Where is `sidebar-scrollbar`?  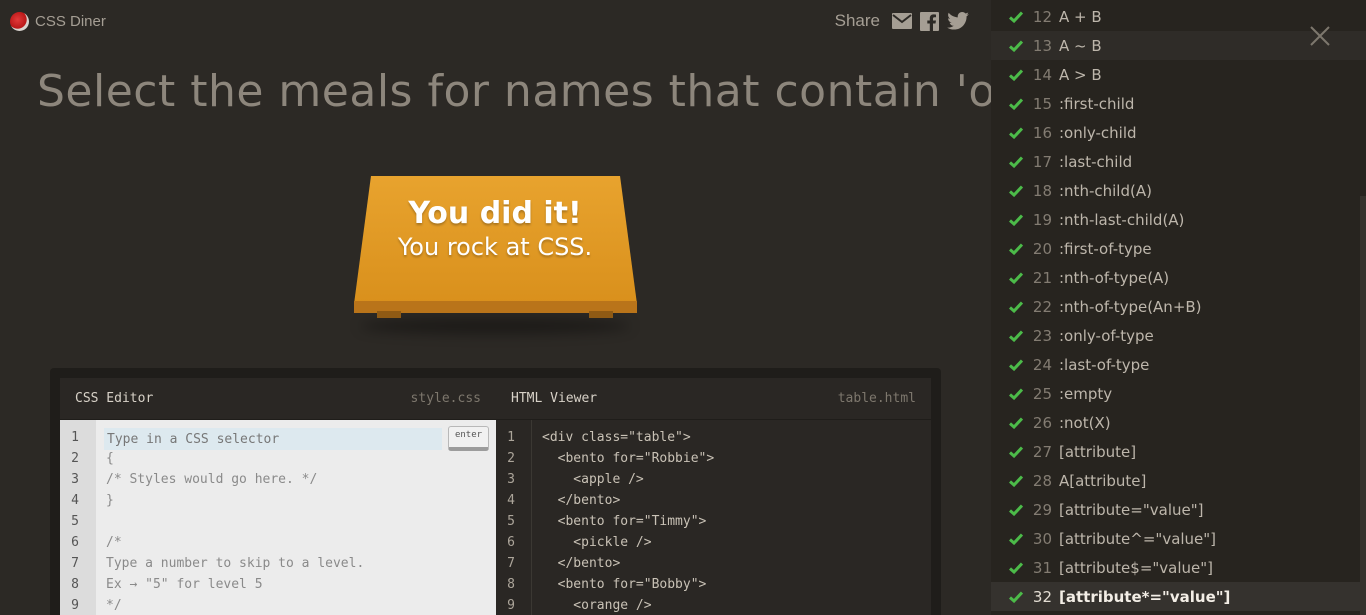
sidebar-scrollbar is located at coordinates (1363, 405).